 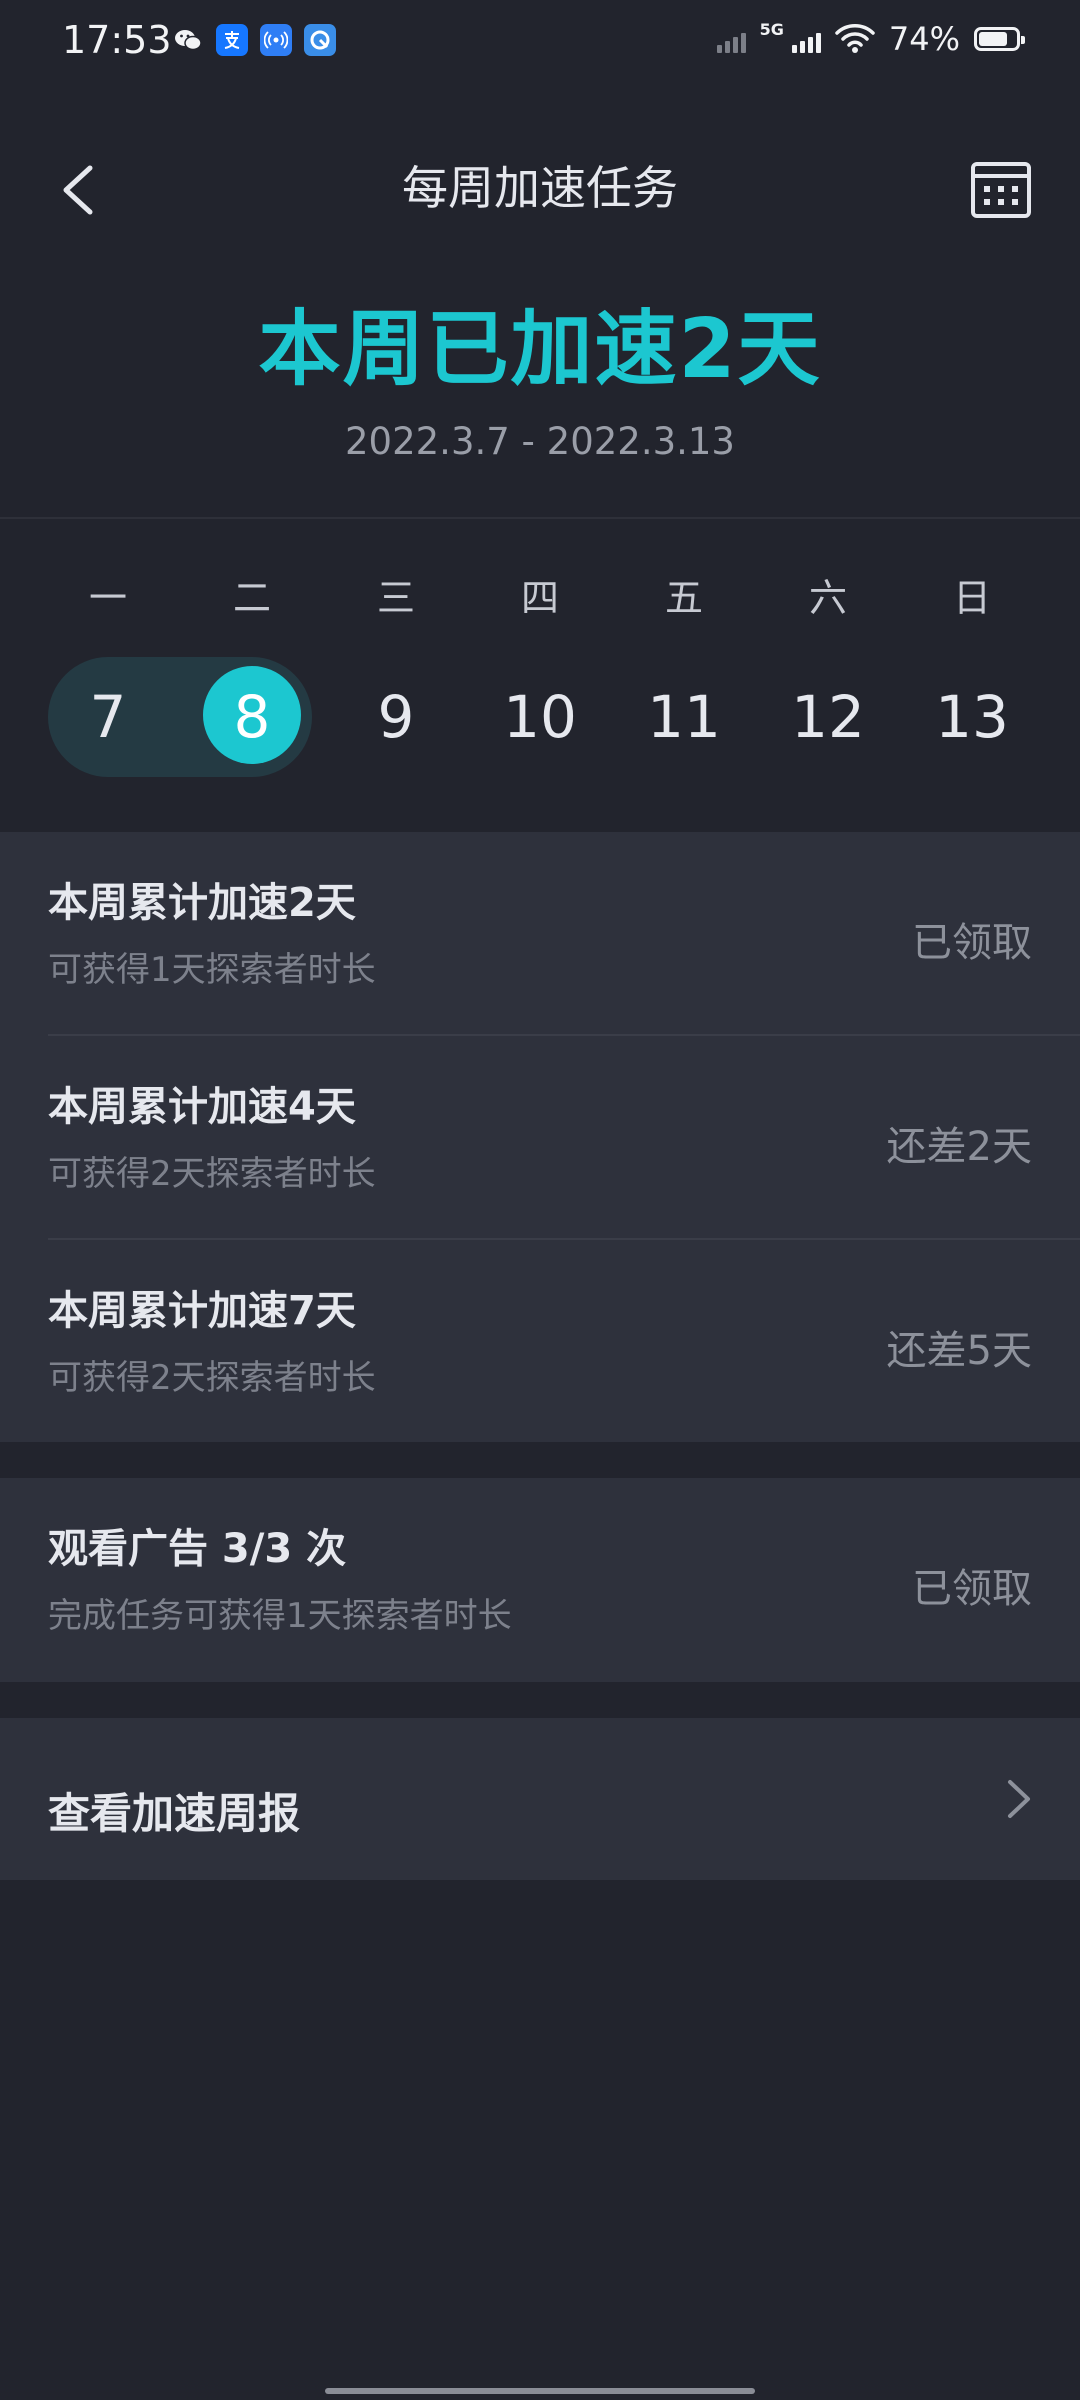 I want to click on ad-task-row: 观看广告 3/3 次 完成任务可获得1天探索者时长 已领取, so click(x=540, y=1579).